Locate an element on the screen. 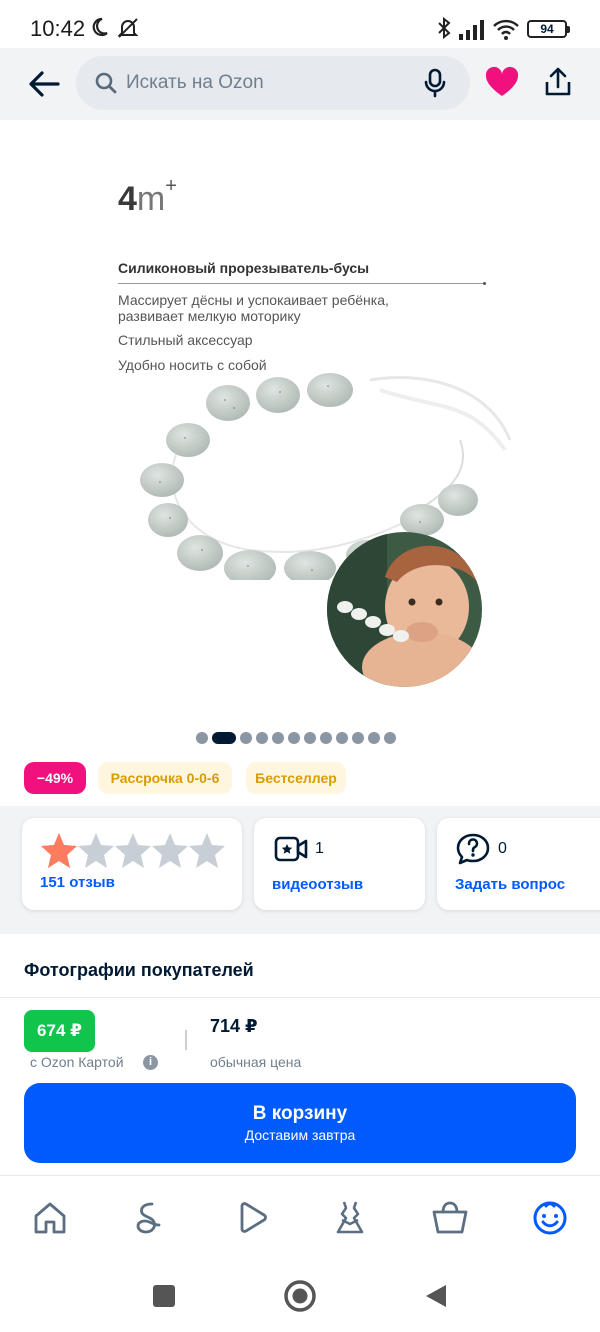 The image size is (600, 1332). info-icon: i is located at coordinates (150, 1062).